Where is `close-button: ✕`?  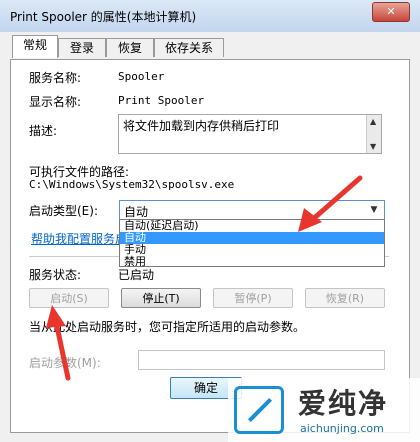 close-button: ✕ is located at coordinates (391, 12).